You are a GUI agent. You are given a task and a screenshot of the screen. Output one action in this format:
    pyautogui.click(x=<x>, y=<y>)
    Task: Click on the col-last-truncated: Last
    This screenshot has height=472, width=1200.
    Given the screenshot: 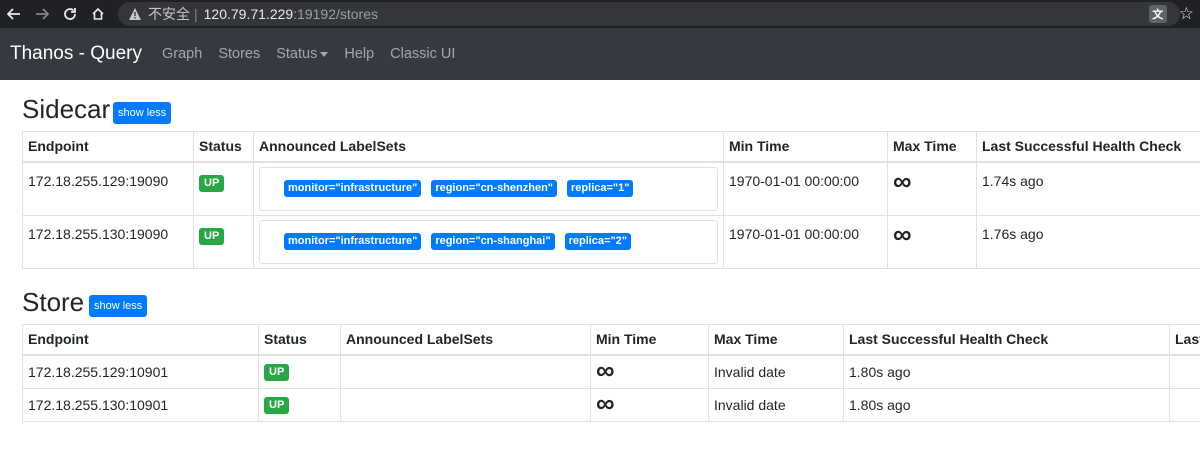 What is the action you would take?
    pyautogui.click(x=1184, y=340)
    